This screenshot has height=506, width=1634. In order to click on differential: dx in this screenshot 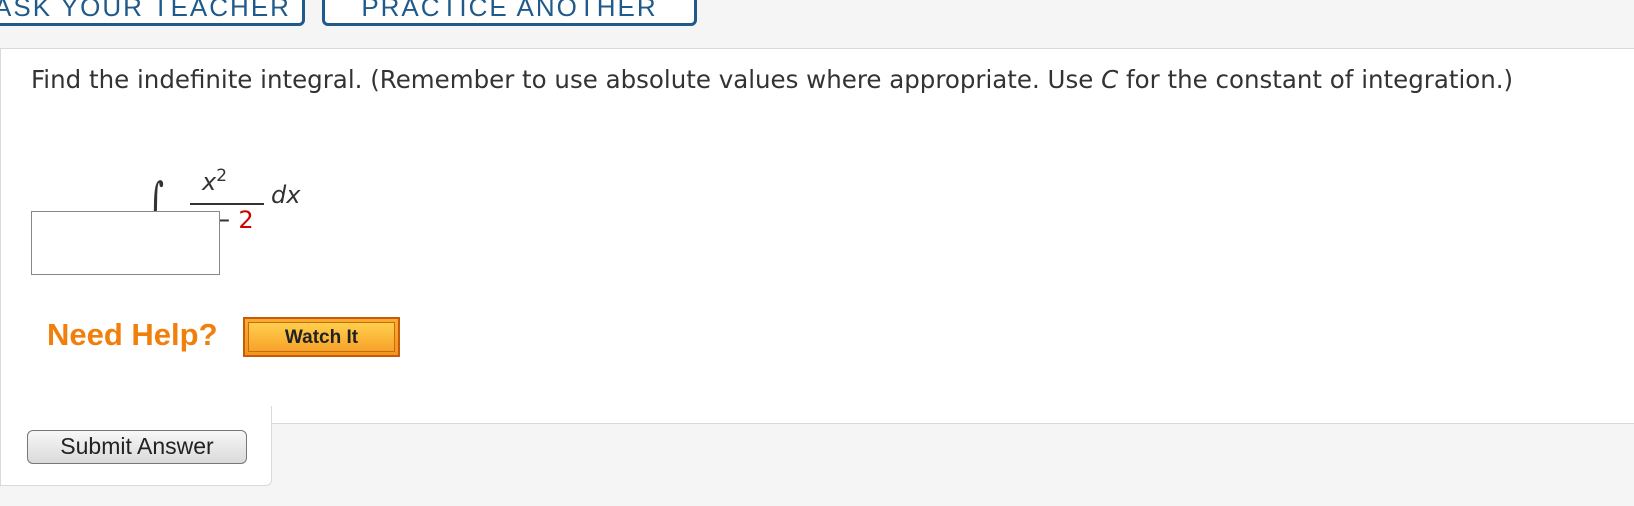, I will do `click(286, 195)`.